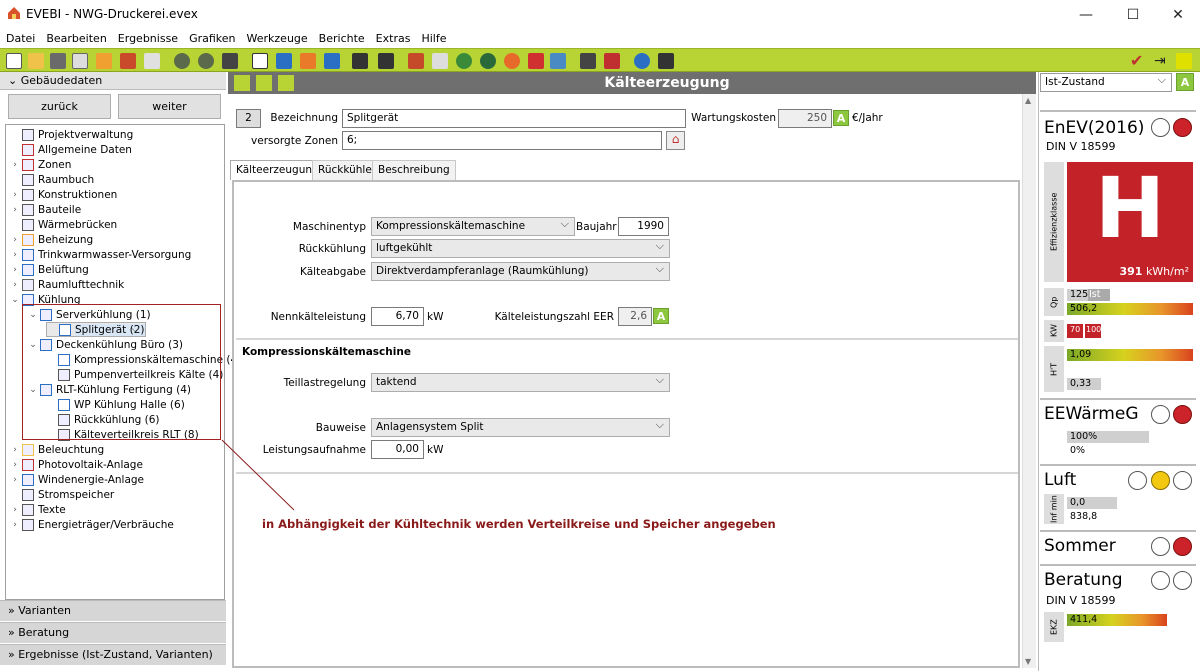 The image size is (1200, 671). What do you see at coordinates (1162, 61) in the screenshot?
I see `export-arrow-icon: ⇥` at bounding box center [1162, 61].